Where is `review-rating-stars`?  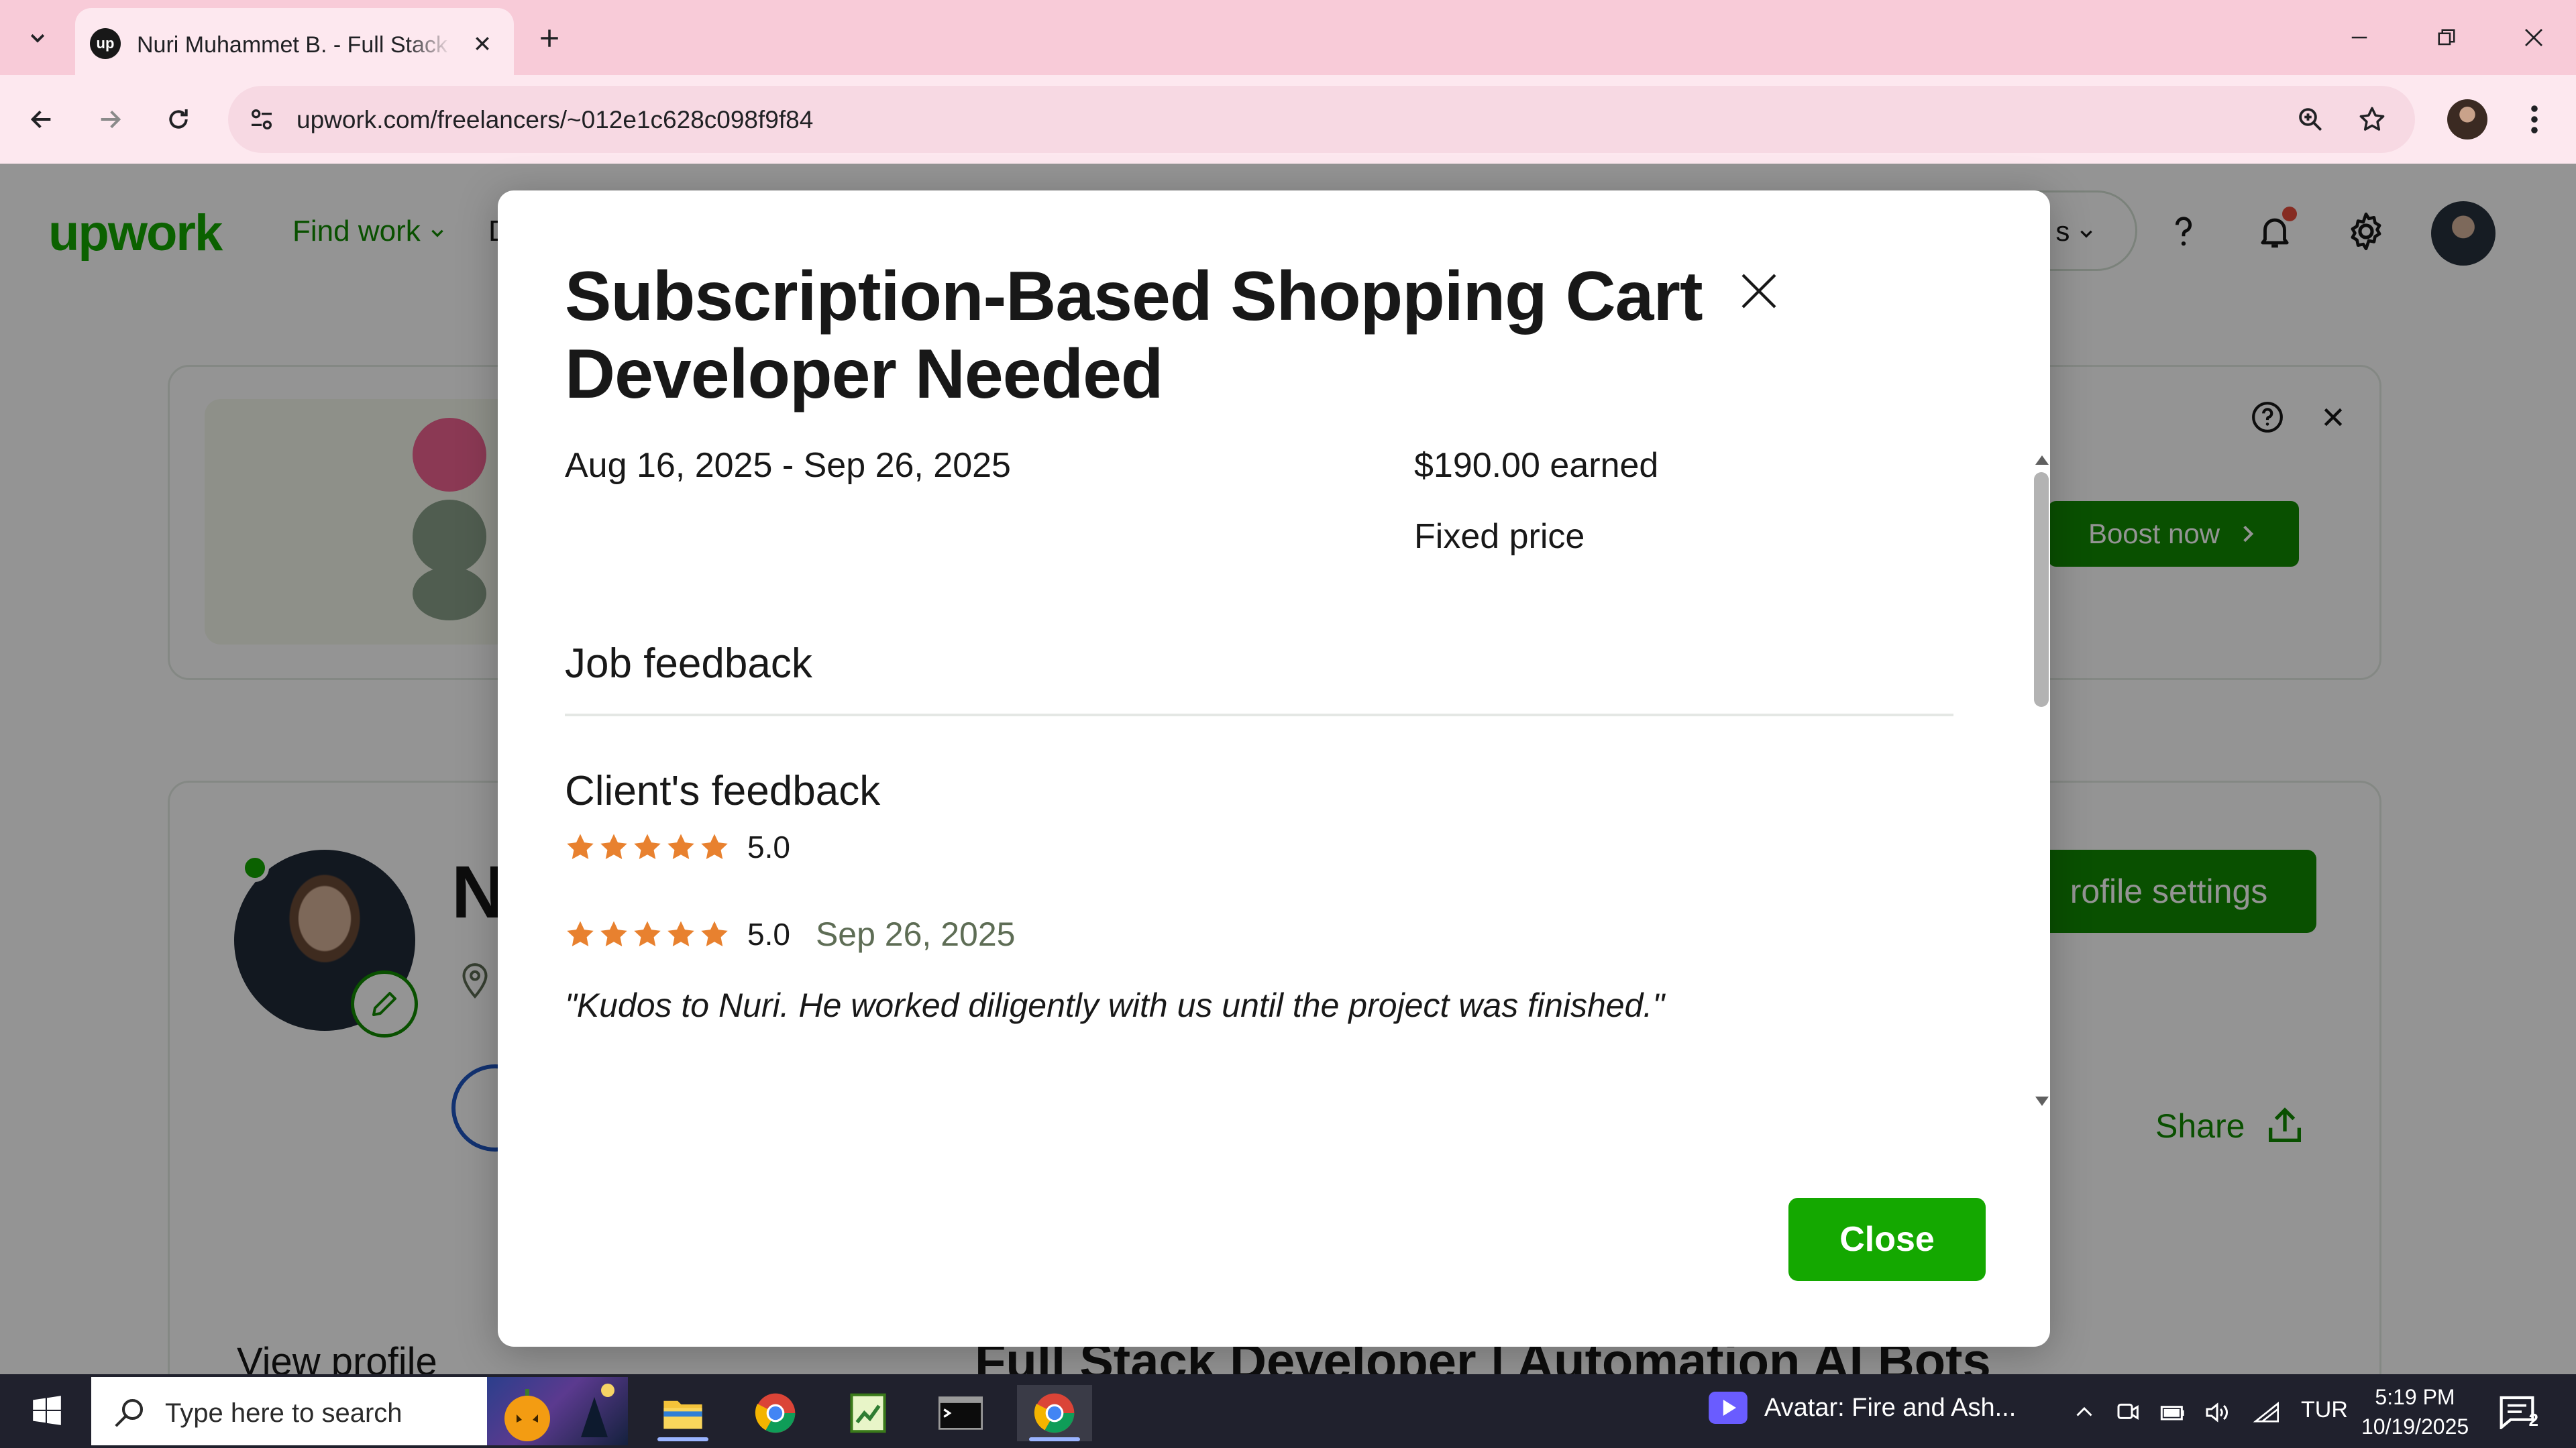 review-rating-stars is located at coordinates (649, 934).